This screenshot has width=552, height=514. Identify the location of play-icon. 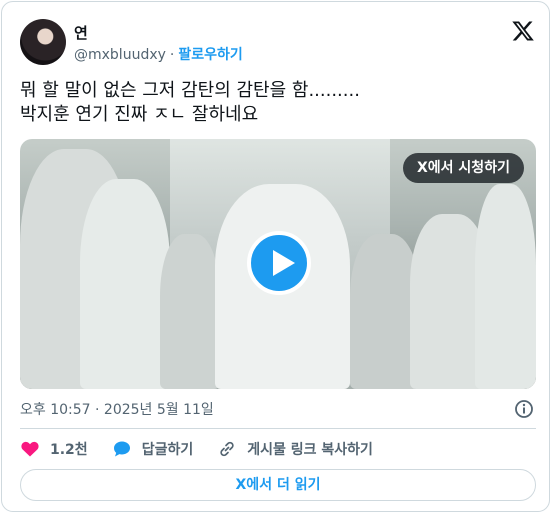
(279, 263).